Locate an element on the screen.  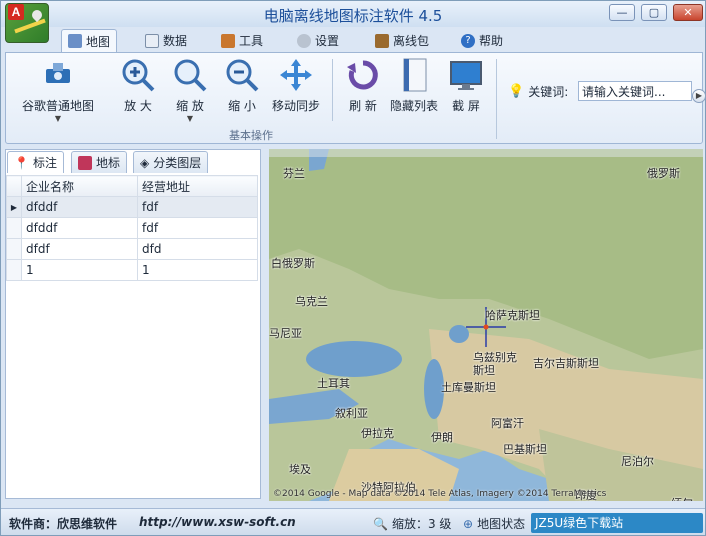
map-label: 乌兹别克 斯坦 is located at coordinates (495, 364).